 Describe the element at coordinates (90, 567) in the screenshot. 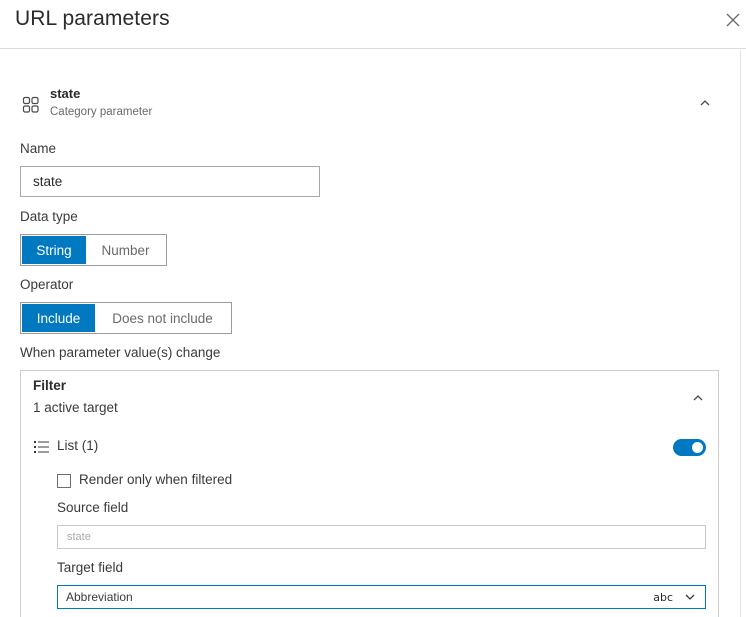

I see `target-field-label: Target field` at that location.